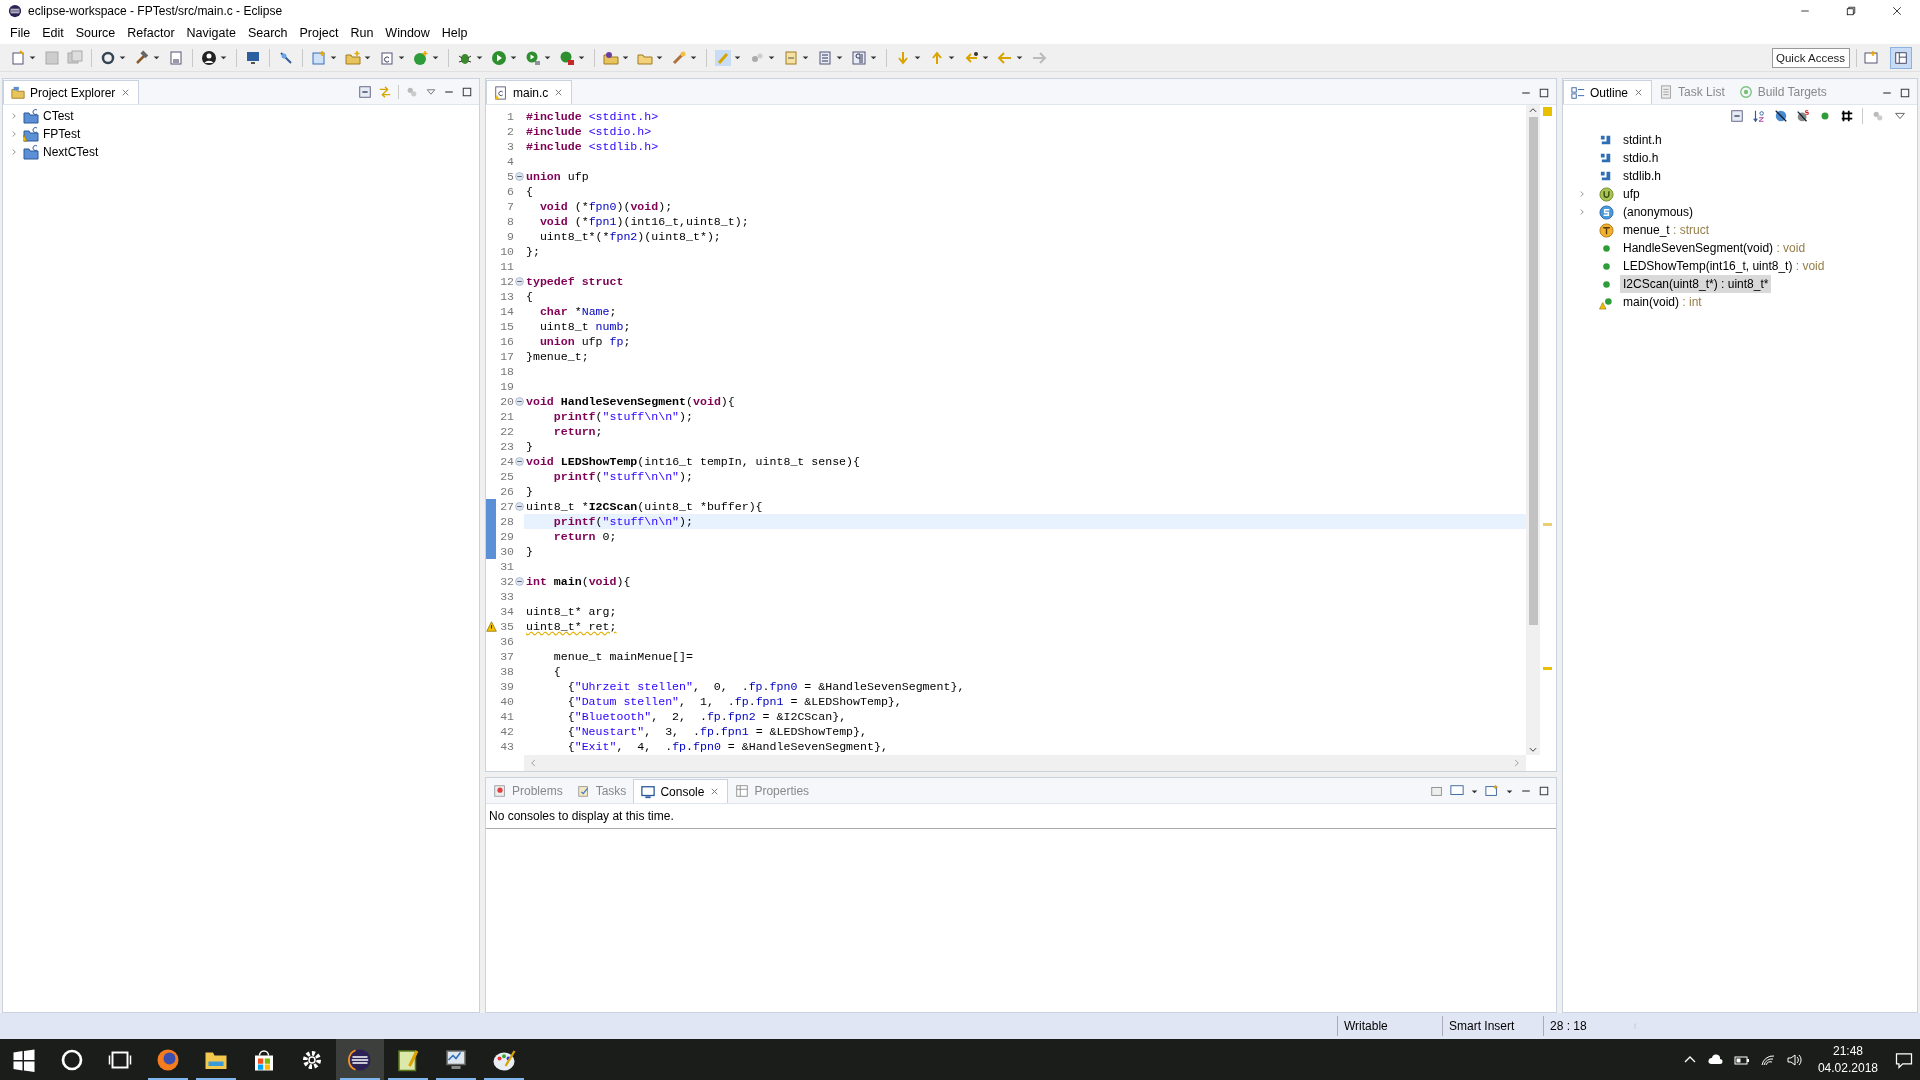 The width and height of the screenshot is (1920, 1080). I want to click on code-line: char *Name;, so click(578, 311).